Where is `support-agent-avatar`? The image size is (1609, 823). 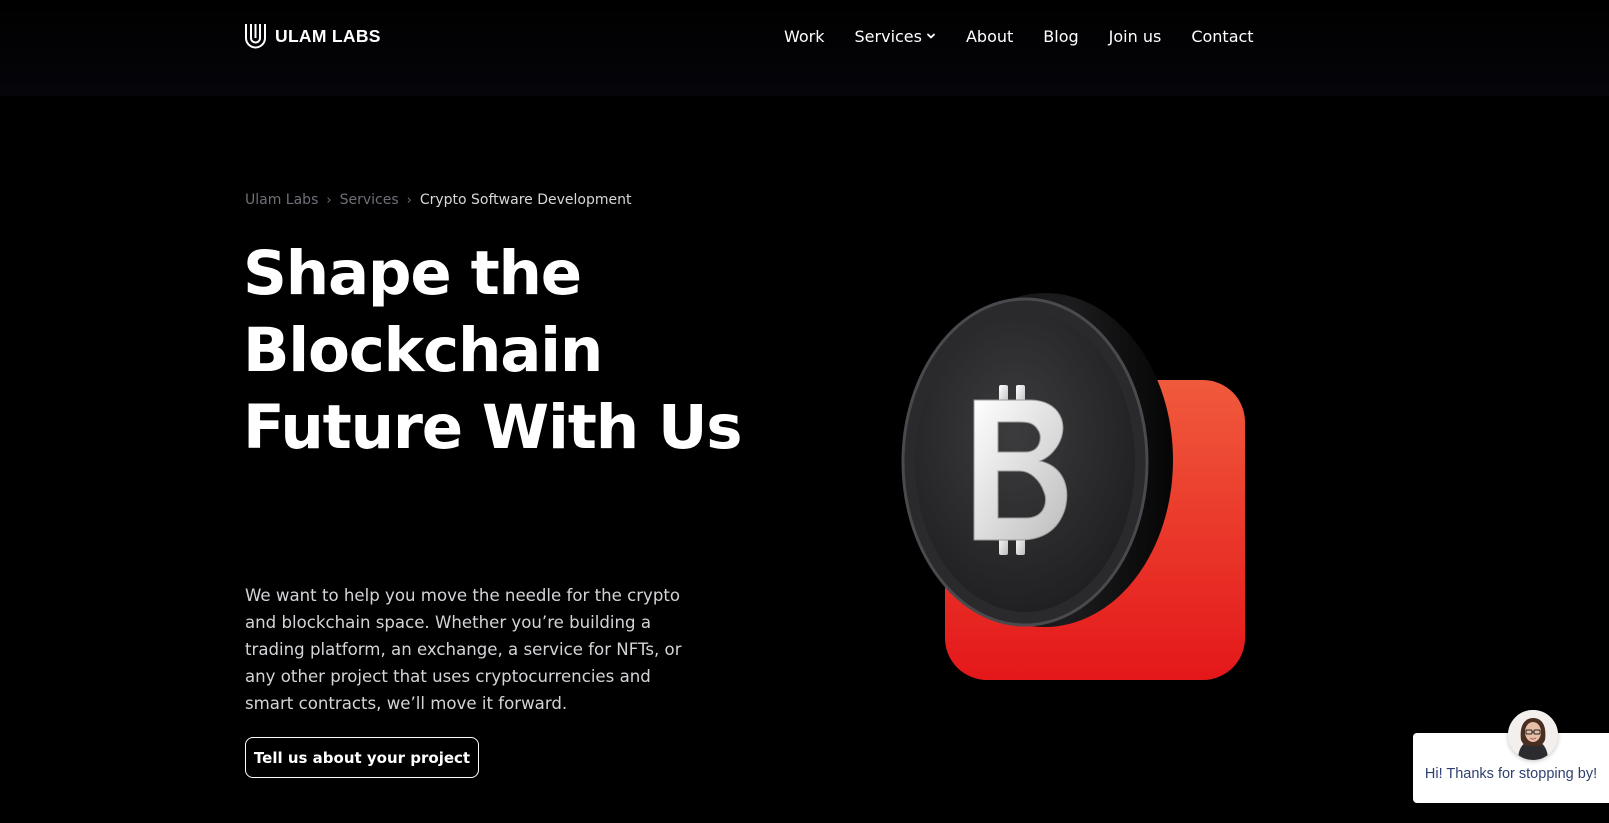 support-agent-avatar is located at coordinates (1533, 735).